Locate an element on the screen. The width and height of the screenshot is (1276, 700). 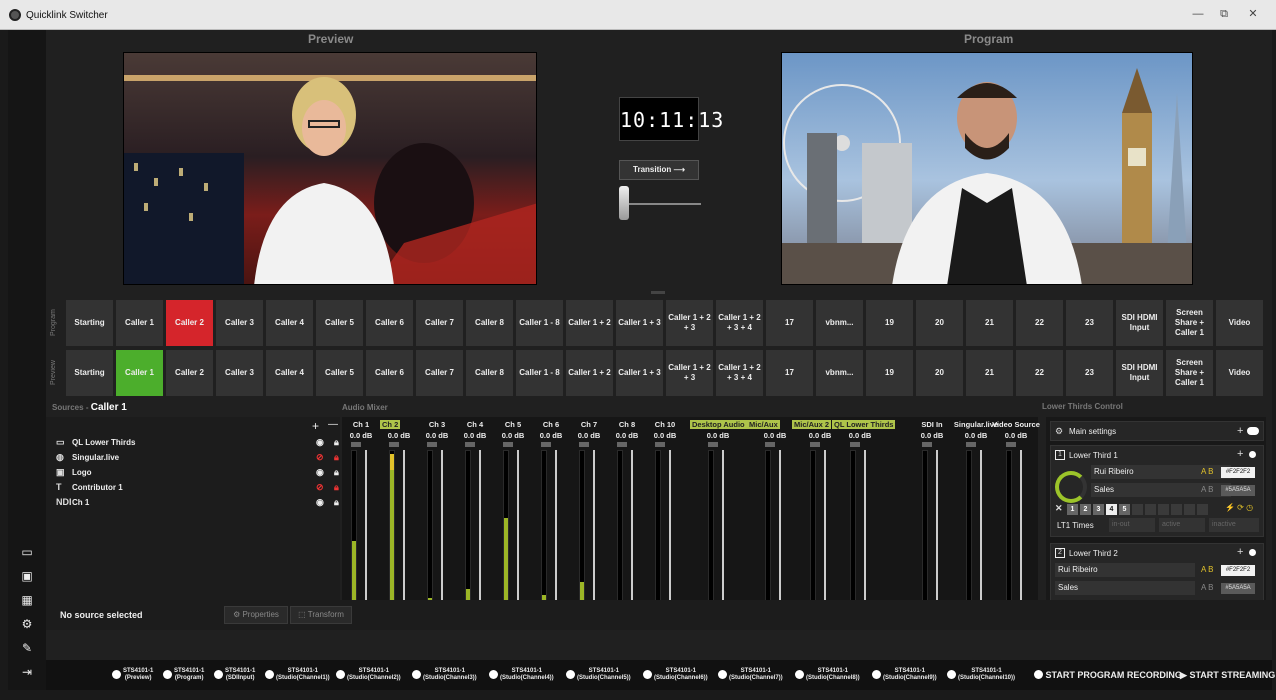
lt1-font2-icon: A B is located at coordinates (1207, 489).